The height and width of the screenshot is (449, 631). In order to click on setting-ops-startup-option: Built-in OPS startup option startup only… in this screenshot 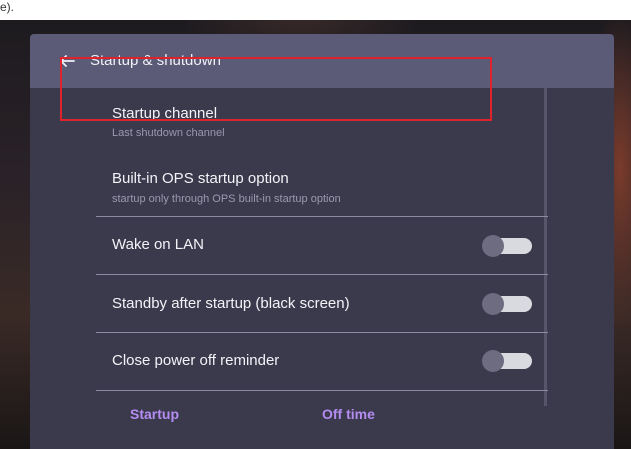, I will do `click(322, 182)`.